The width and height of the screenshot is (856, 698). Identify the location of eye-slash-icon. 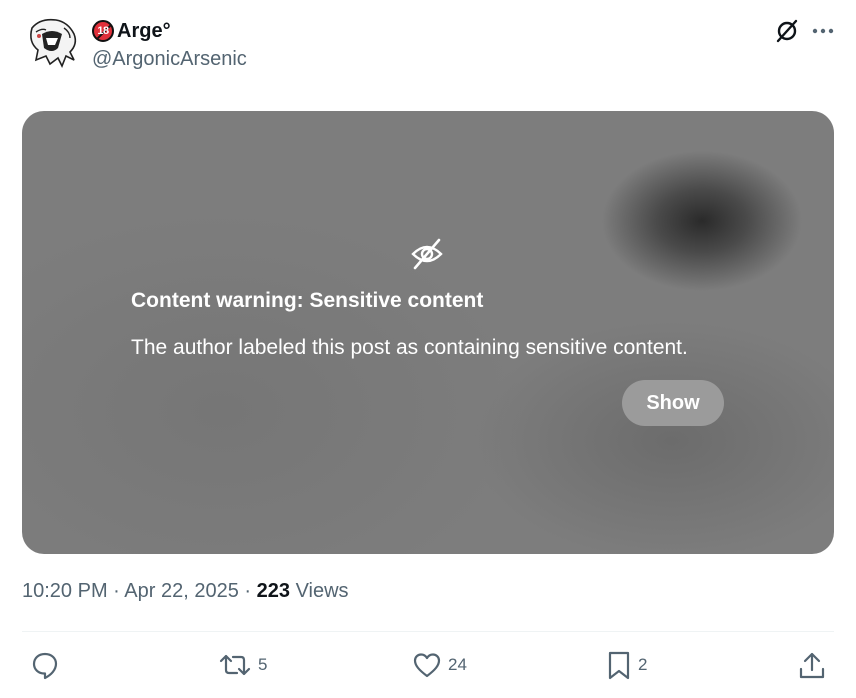
(427, 256).